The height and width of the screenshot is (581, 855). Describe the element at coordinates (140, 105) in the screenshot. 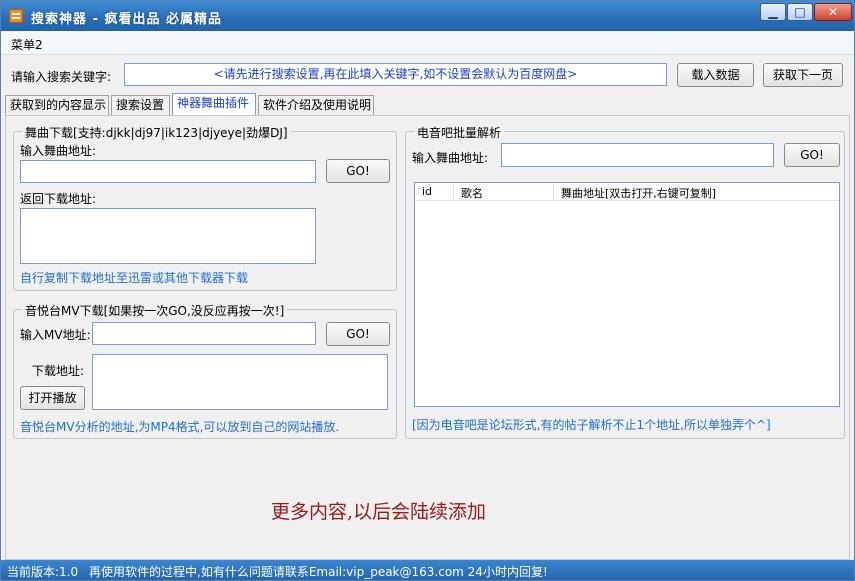

I see `tab-search-settings: 搜索设置` at that location.